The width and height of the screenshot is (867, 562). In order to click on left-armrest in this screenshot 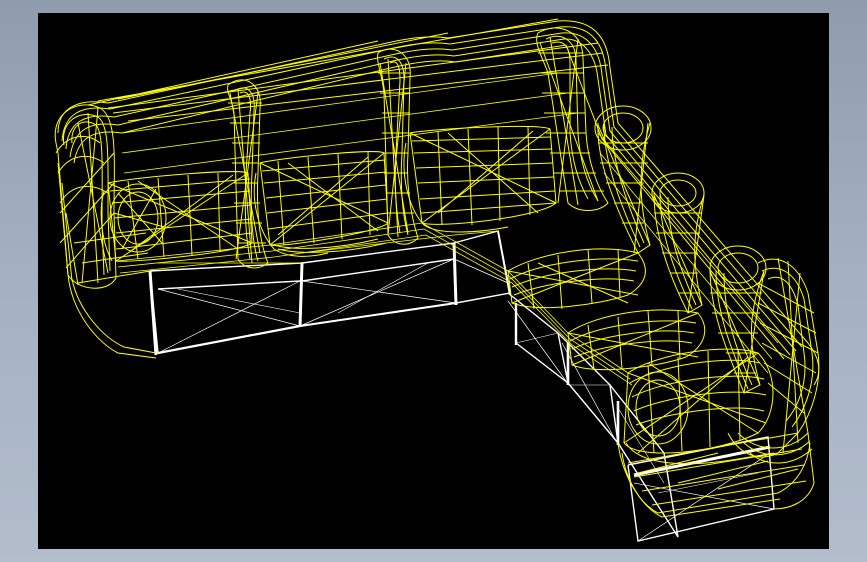, I will do `click(105, 231)`.